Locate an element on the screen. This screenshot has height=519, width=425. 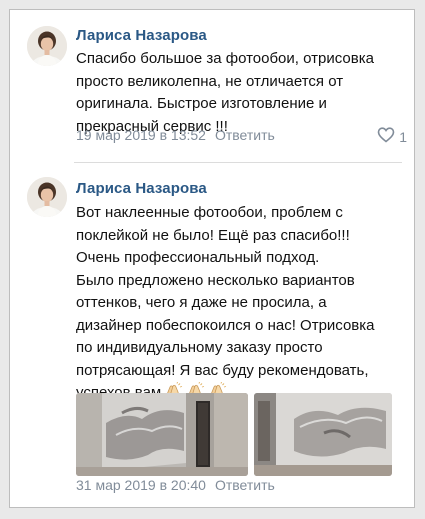
comment-text-line: по индивидуальному заказу просто is located at coordinates (199, 347).